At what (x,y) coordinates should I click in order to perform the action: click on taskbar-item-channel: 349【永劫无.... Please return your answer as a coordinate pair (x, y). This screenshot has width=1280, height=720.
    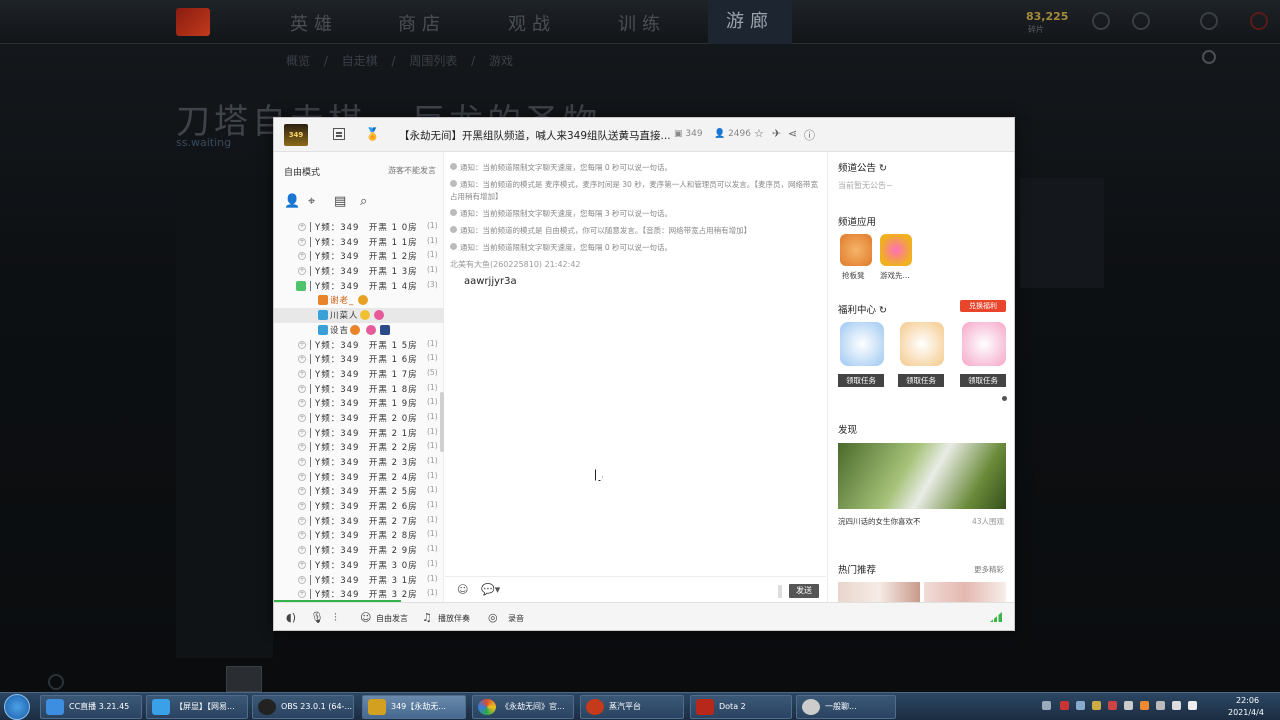
    Looking at the image, I should click on (414, 707).